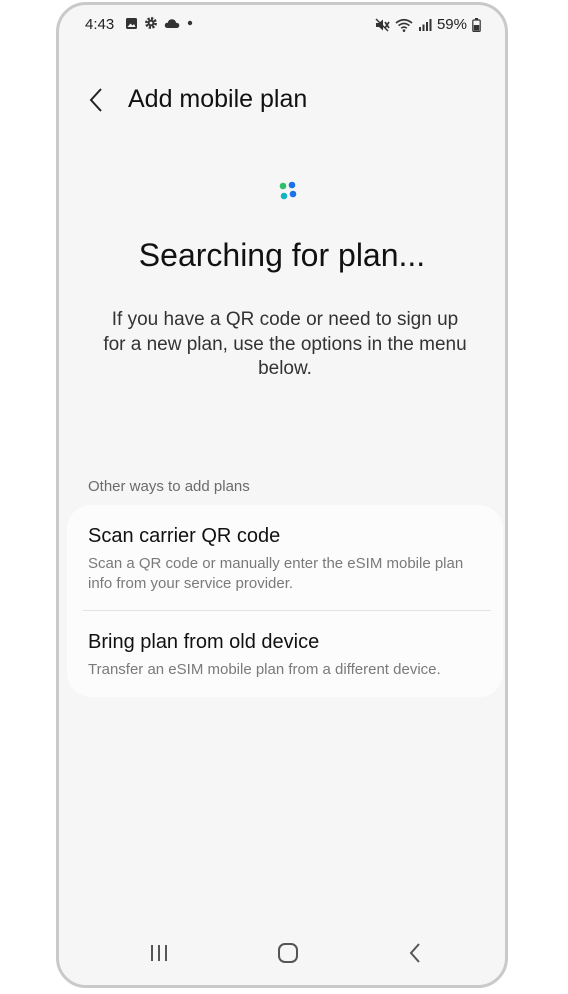  I want to click on chevron-left-icon, so click(95, 100).